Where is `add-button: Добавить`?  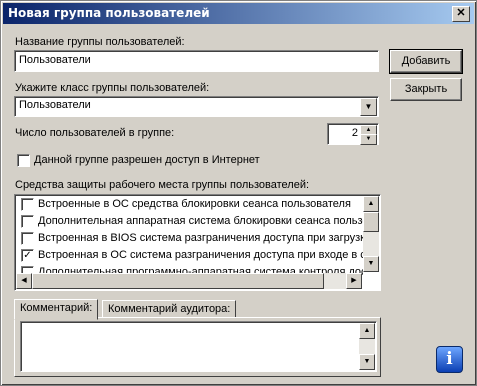
add-button: Добавить is located at coordinates (426, 61).